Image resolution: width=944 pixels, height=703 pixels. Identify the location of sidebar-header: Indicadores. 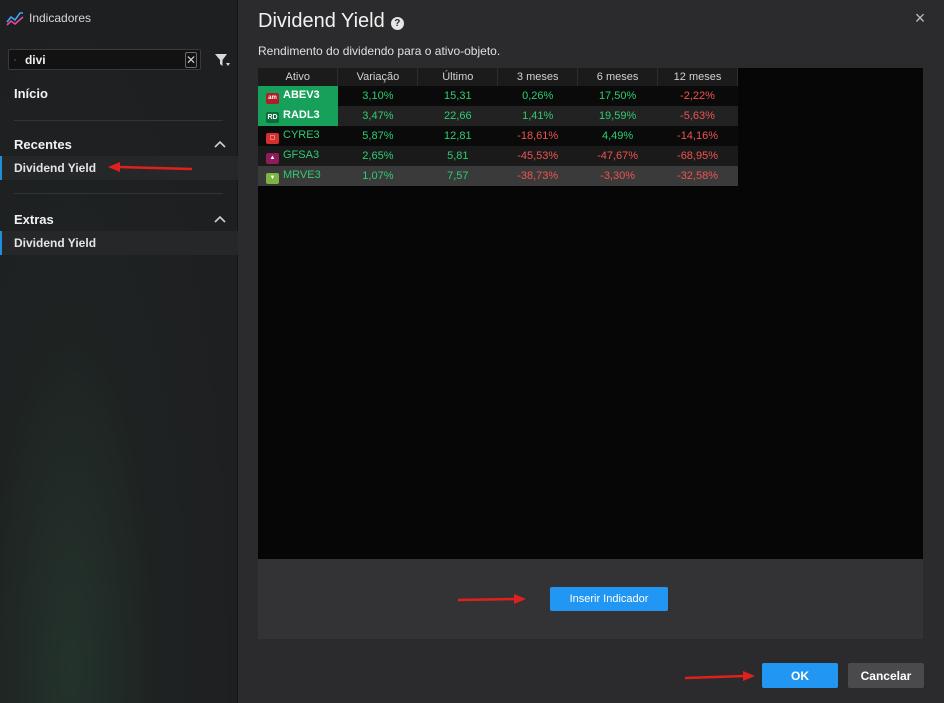
(119, 18).